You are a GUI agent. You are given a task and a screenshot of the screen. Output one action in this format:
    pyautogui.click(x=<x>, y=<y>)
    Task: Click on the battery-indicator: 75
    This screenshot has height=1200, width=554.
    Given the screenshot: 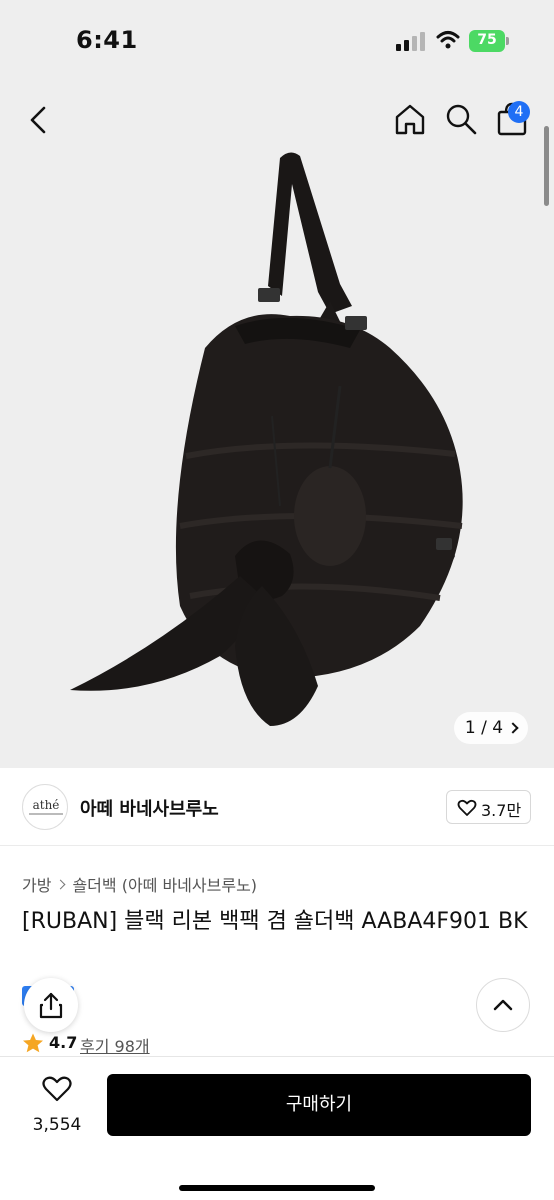 What is the action you would take?
    pyautogui.click(x=489, y=41)
    